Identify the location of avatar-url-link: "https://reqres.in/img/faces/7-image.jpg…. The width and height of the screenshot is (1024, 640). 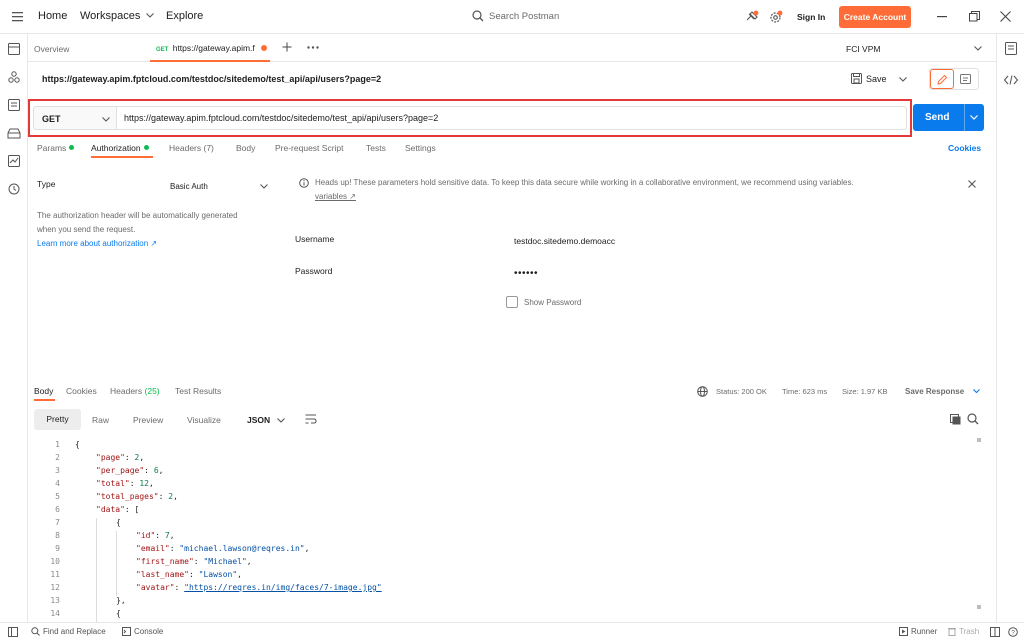
(282, 587).